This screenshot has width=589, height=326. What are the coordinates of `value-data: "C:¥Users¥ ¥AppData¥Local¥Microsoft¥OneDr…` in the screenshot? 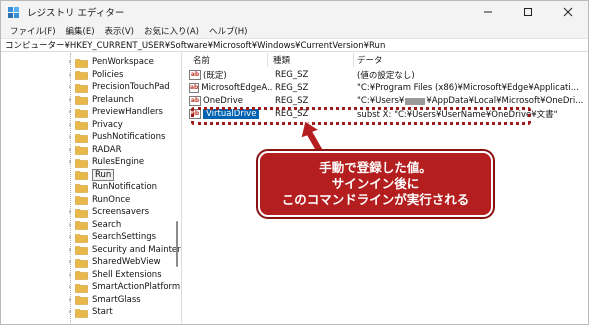 It's located at (471, 101).